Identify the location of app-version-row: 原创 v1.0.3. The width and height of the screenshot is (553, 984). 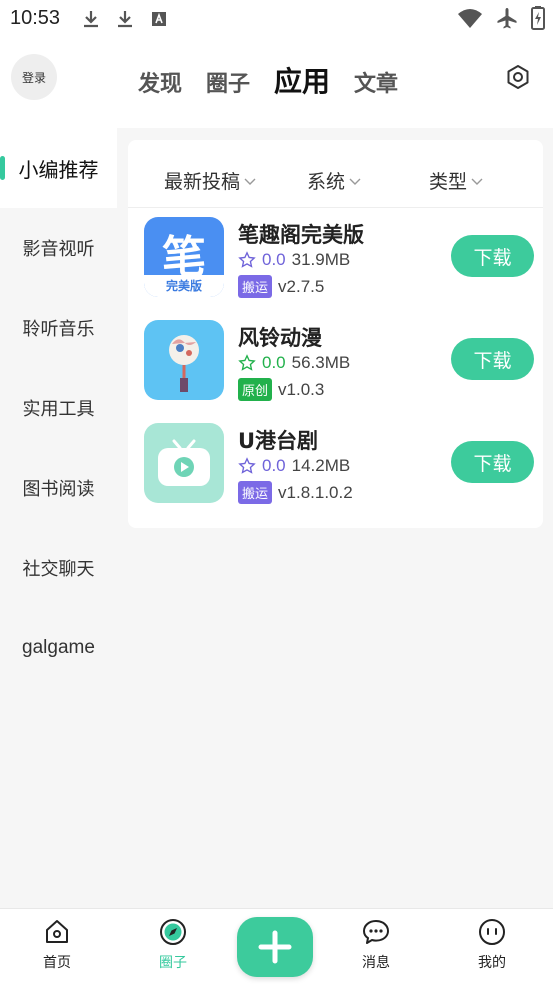
(281, 389).